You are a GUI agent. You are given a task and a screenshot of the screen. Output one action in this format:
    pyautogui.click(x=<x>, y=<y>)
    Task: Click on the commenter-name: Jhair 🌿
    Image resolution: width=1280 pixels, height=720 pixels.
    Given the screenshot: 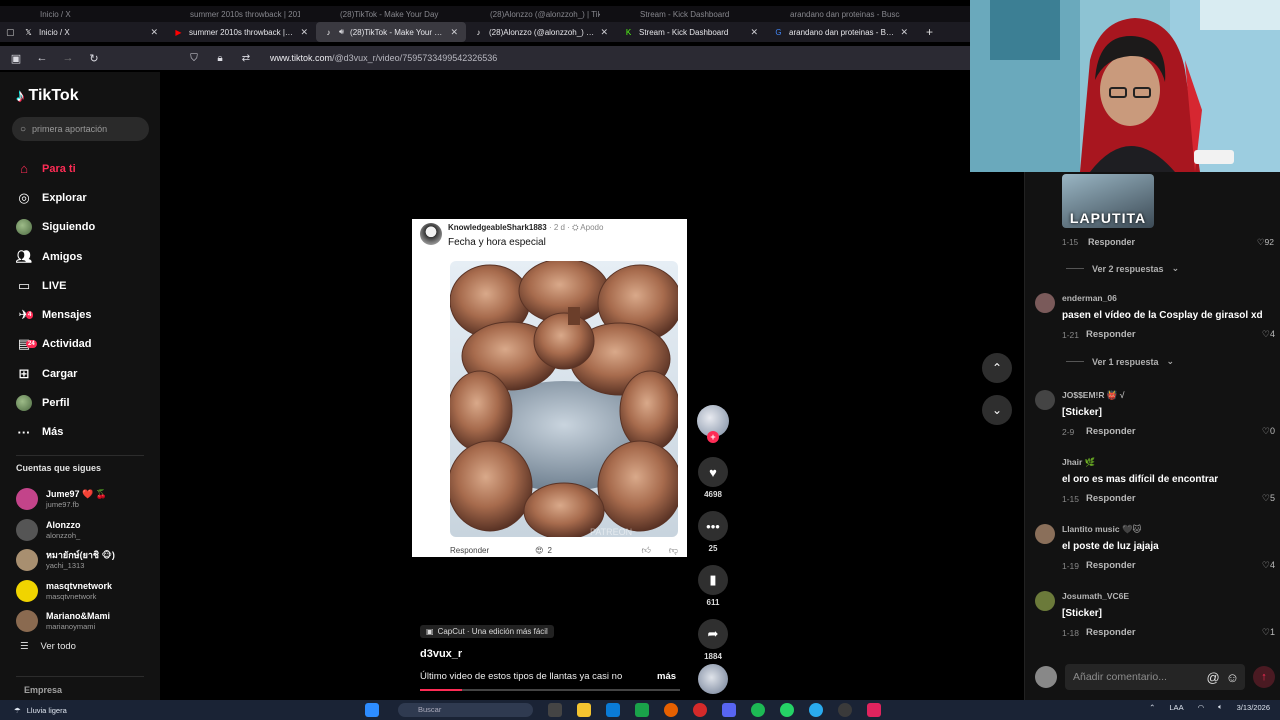 What is the action you would take?
    pyautogui.click(x=1078, y=462)
    